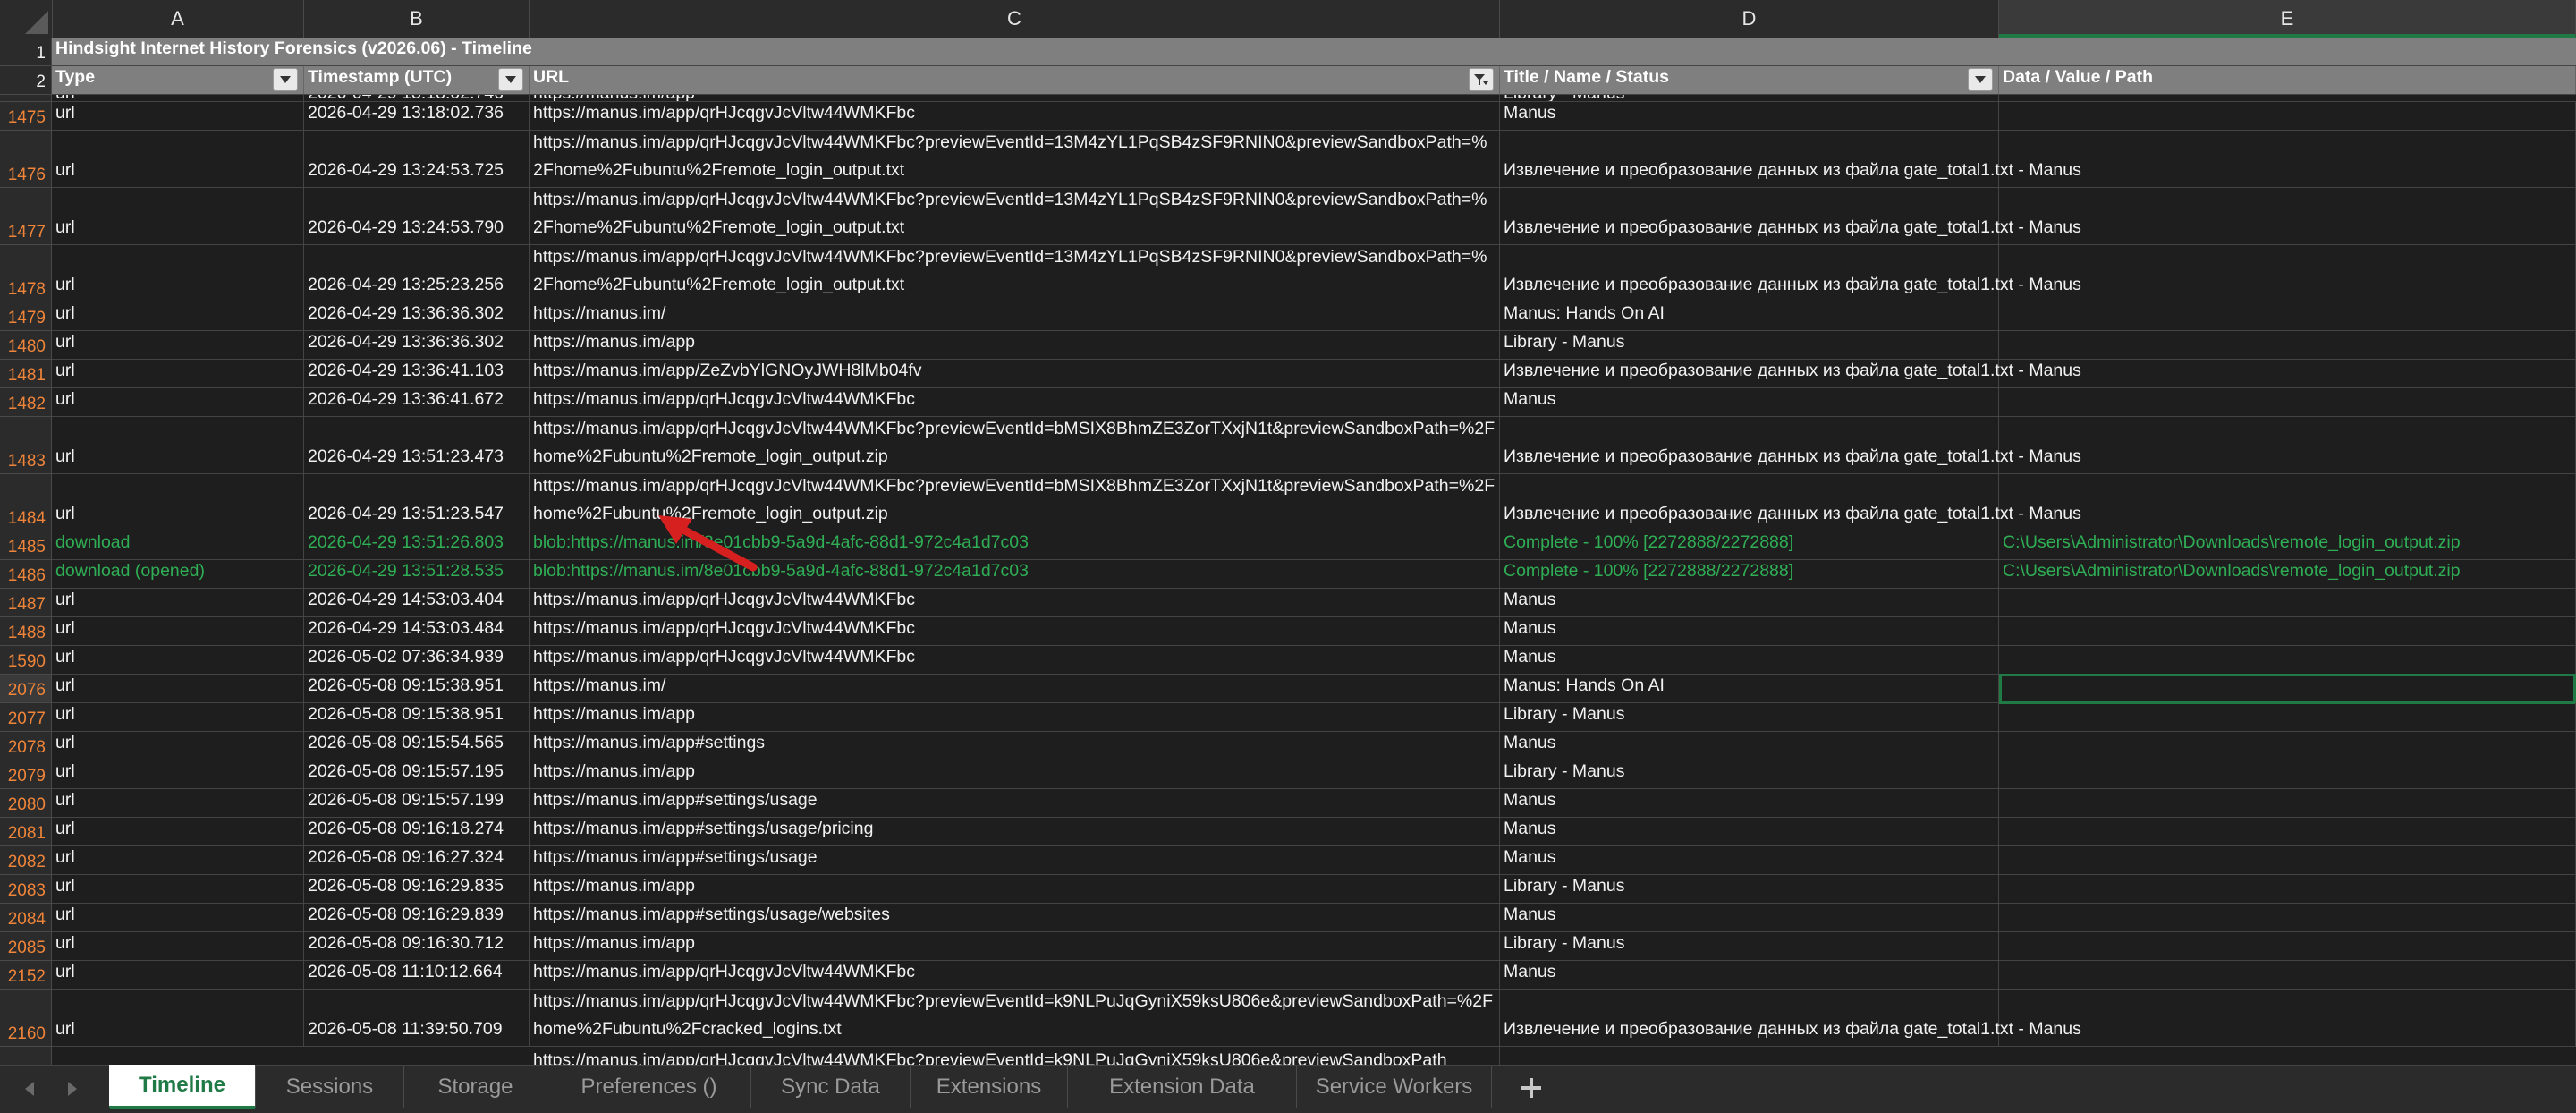 Image resolution: width=2576 pixels, height=1113 pixels. I want to click on row-number: 1488, so click(26, 631).